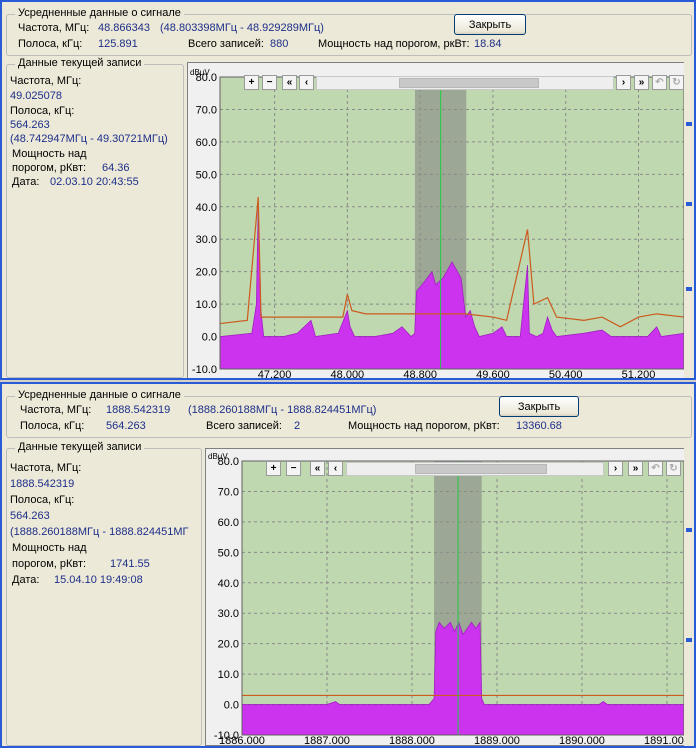 This screenshot has width=696, height=748. Describe the element at coordinates (104, 593) in the screenshot. I see `current-record-group: Данные текущей записи` at that location.